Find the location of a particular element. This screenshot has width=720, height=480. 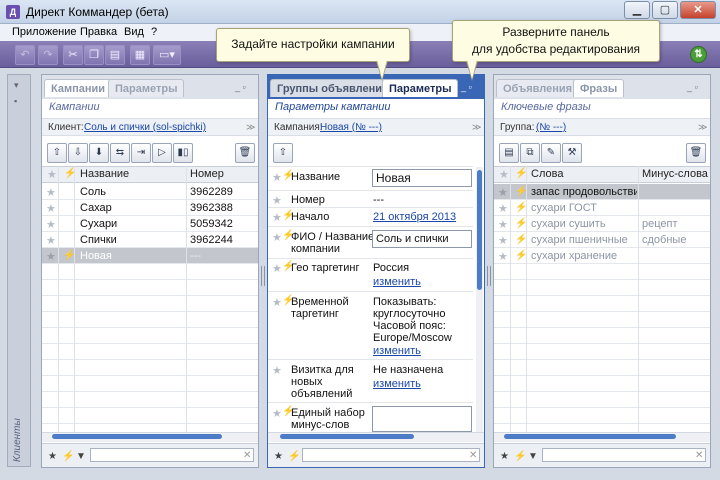

copy-campaign-icon: ⇆ is located at coordinates (120, 153).